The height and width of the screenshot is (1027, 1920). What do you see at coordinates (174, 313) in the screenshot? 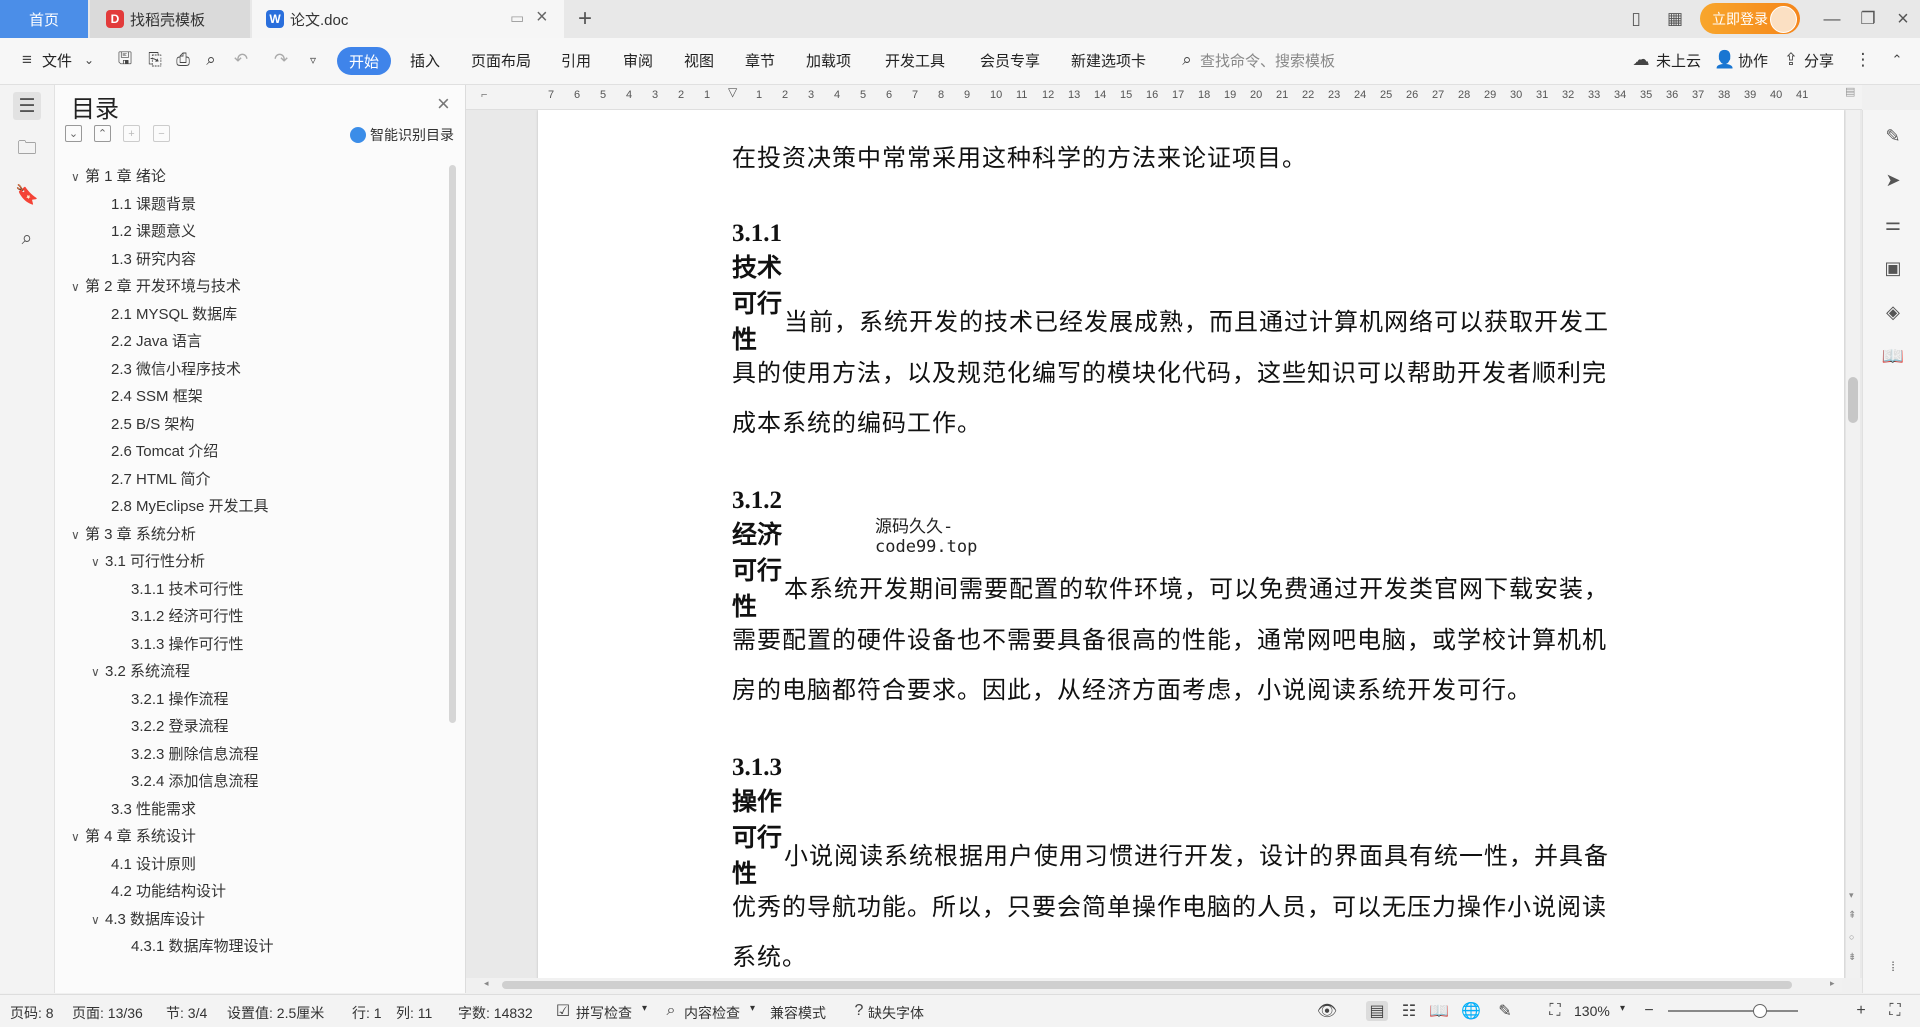
I see `toc-item: 2.1 MYSQL 数据库` at bounding box center [174, 313].